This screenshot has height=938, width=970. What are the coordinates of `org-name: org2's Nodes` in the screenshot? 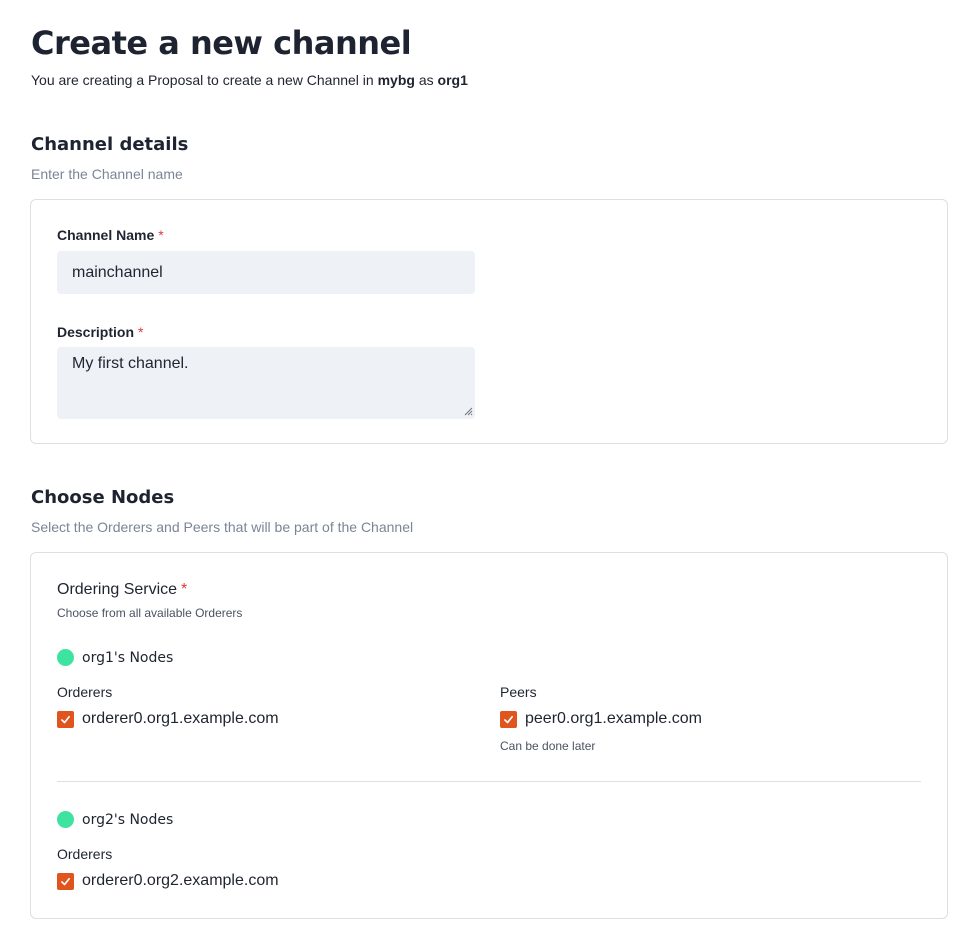 It's located at (128, 819).